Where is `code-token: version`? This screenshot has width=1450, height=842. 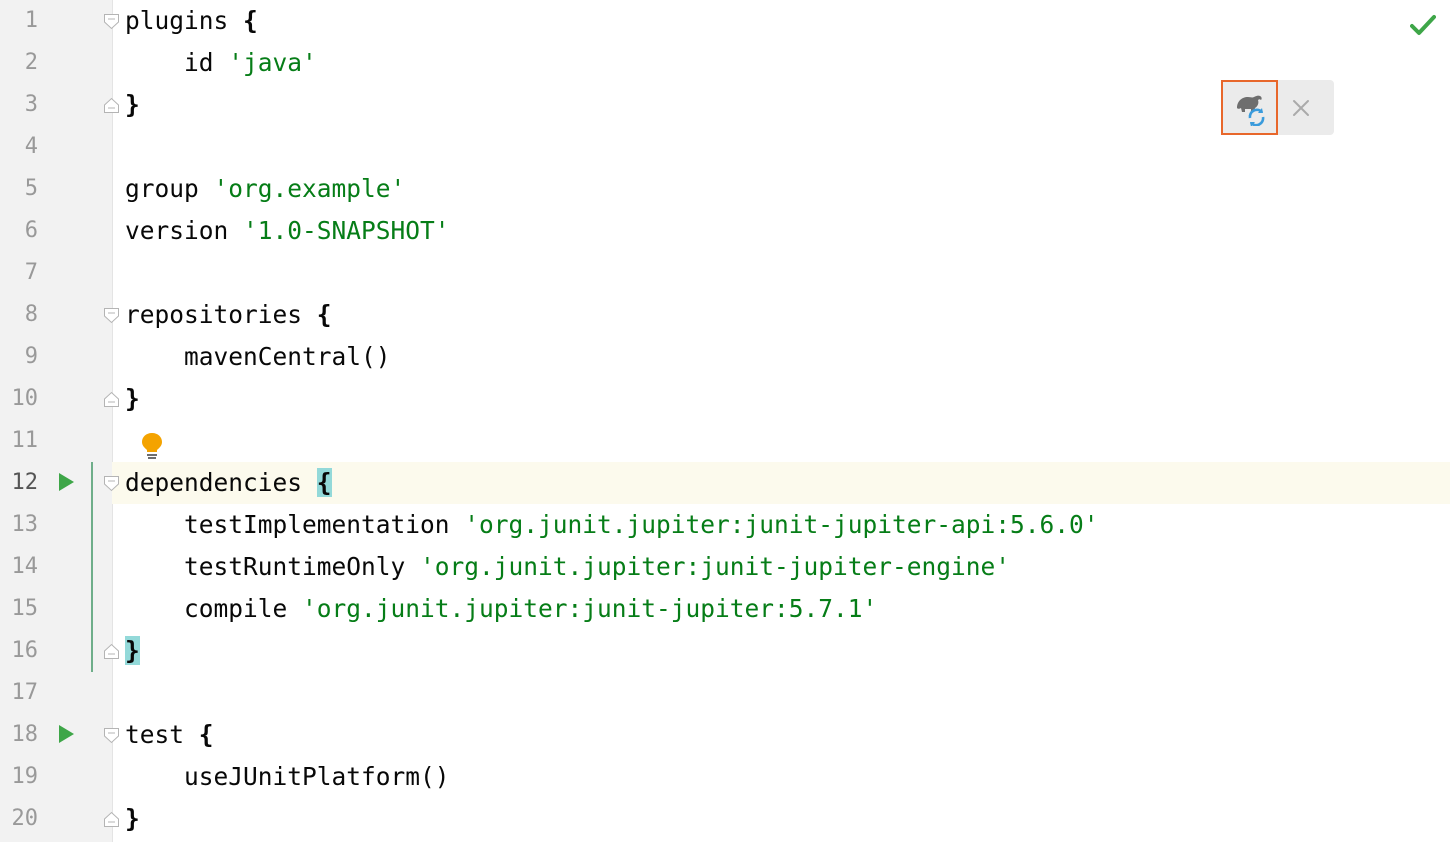 code-token: version is located at coordinates (184, 230).